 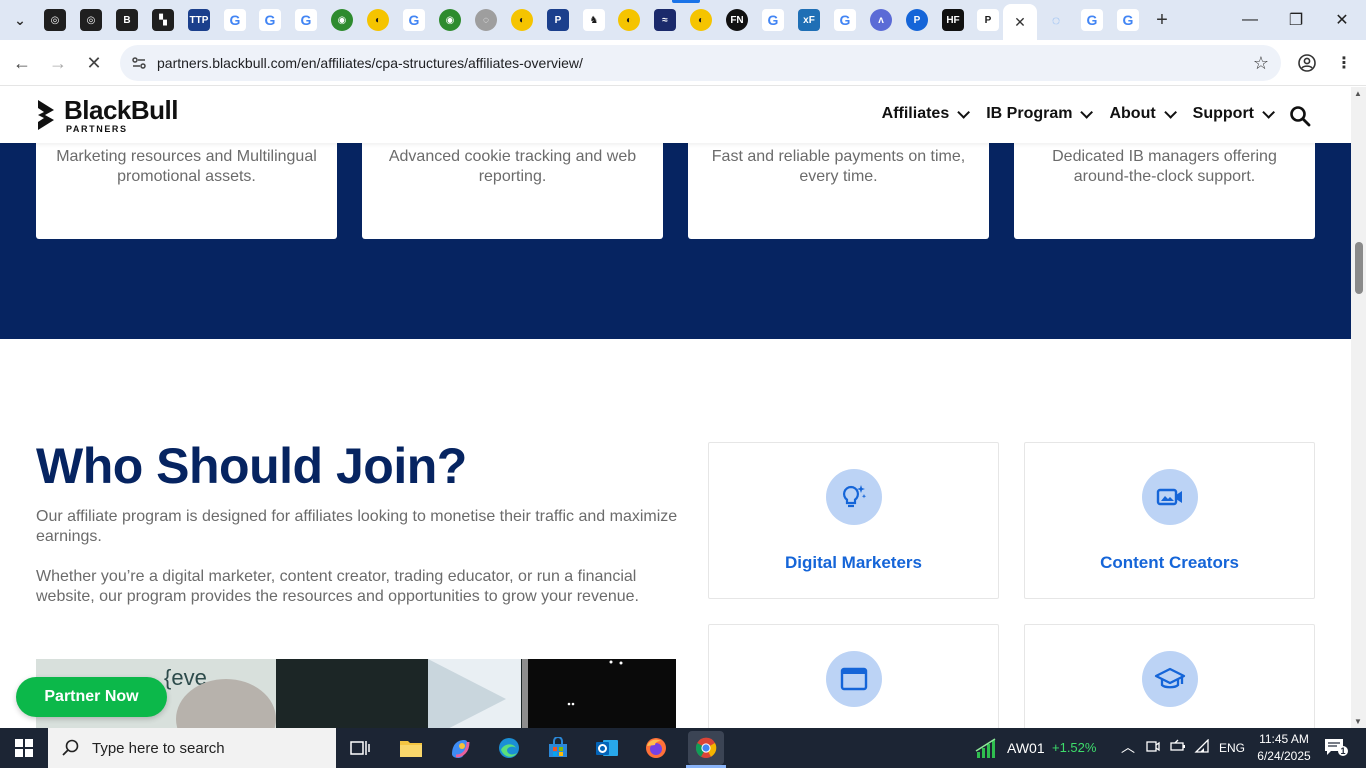 What do you see at coordinates (158, 748) in the screenshot?
I see `taskbar-search-placeholder: Type here to search` at bounding box center [158, 748].